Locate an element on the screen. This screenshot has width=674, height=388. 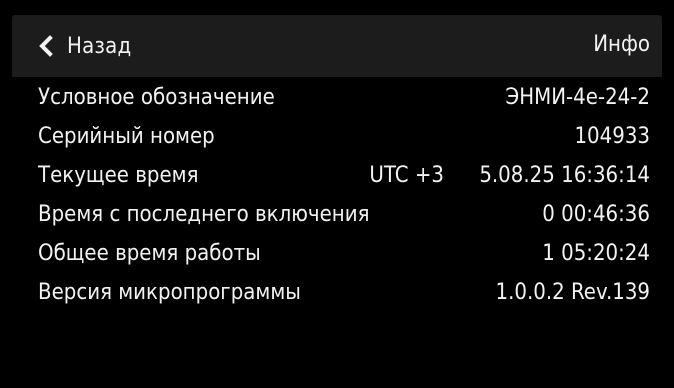
page-title: Инфо is located at coordinates (621, 44).